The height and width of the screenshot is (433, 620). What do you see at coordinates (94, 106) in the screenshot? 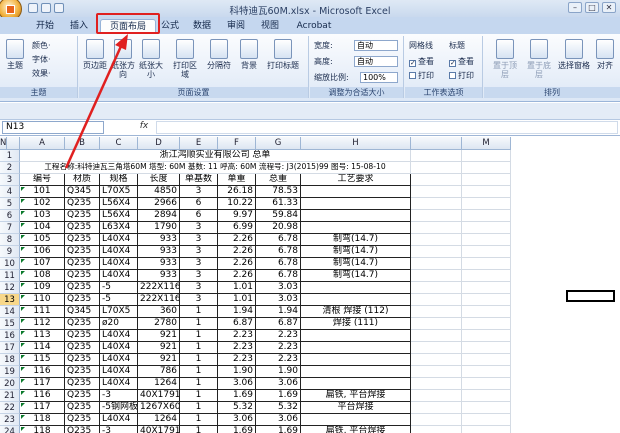
I see `arrow-shaft` at bounding box center [94, 106].